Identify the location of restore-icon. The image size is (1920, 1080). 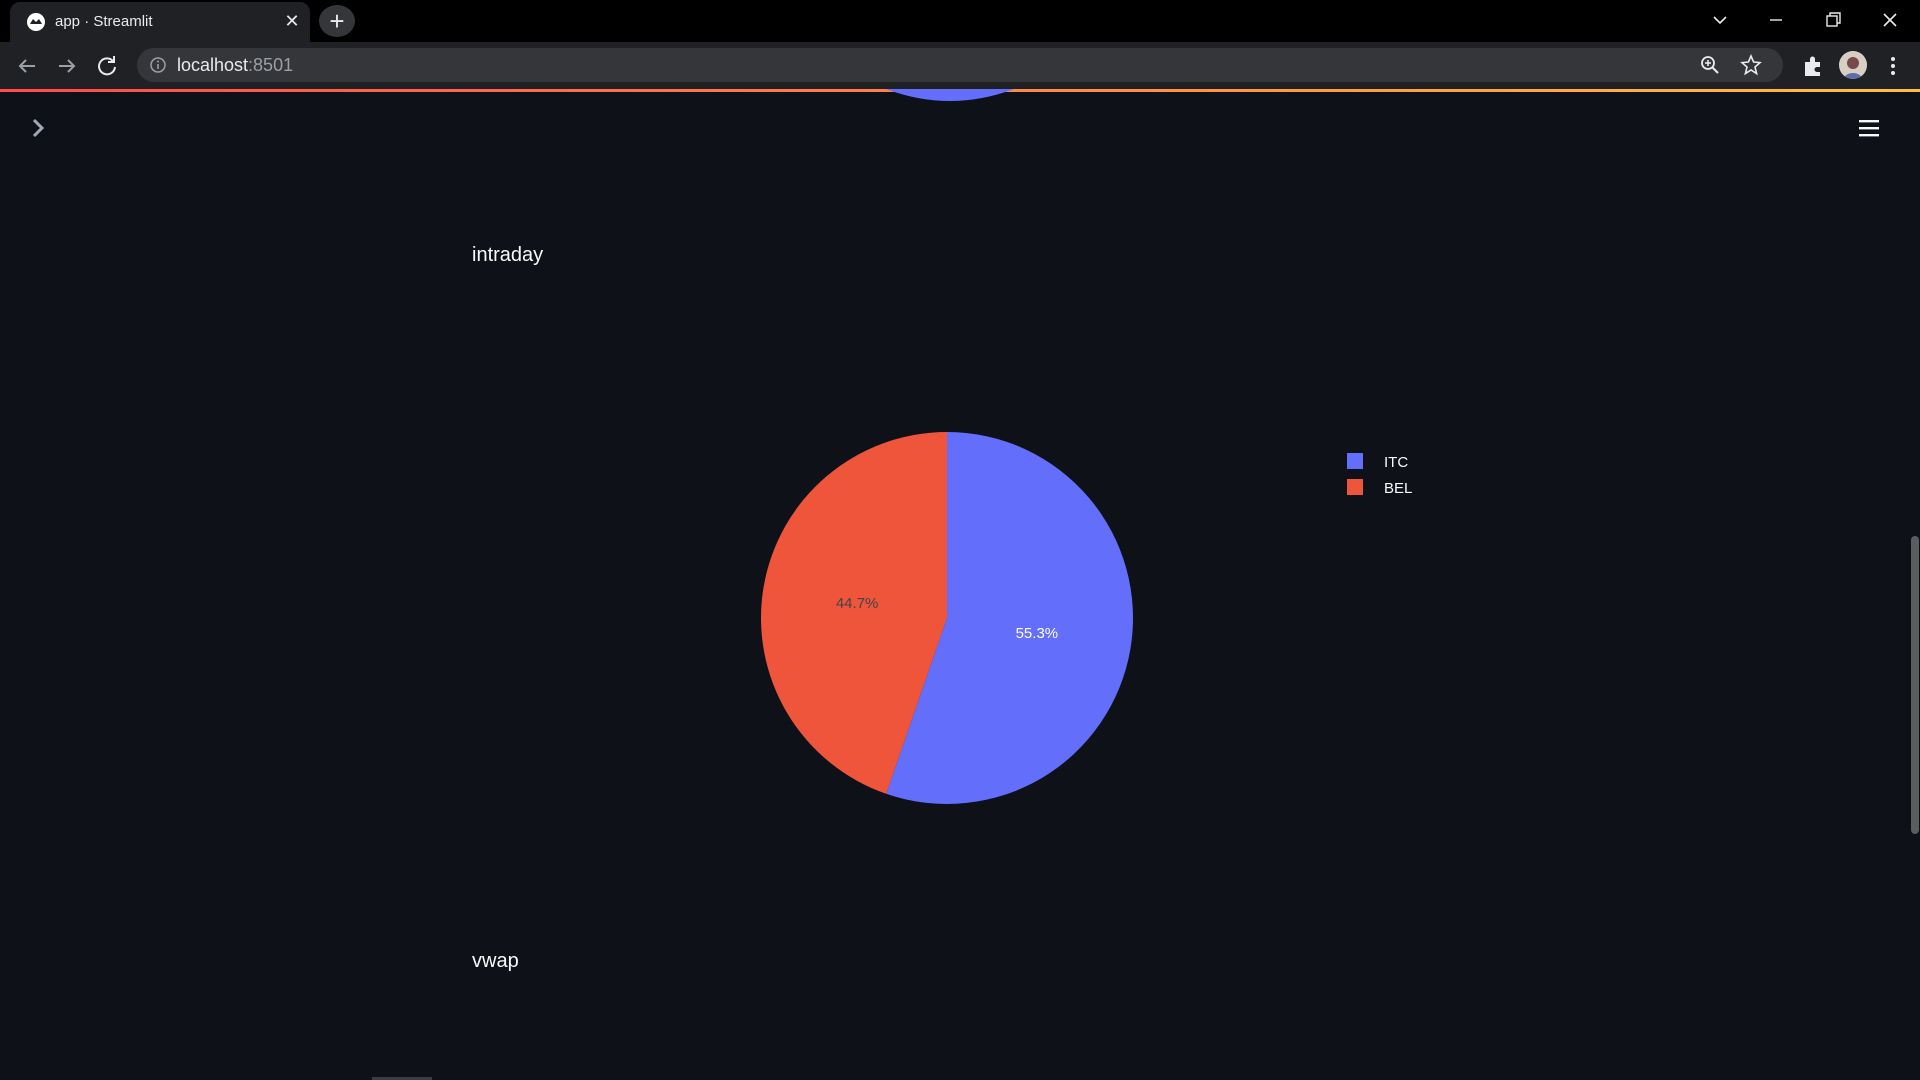
(1833, 20).